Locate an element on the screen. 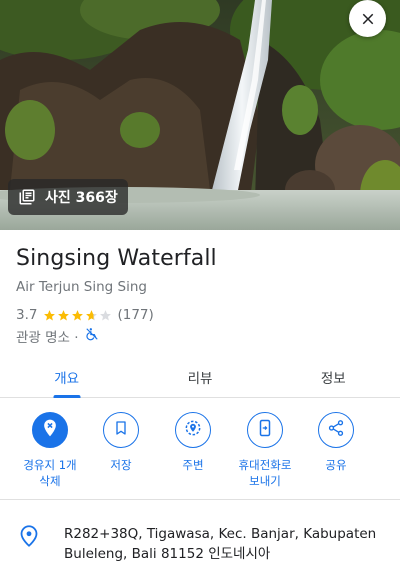  rating-row: 3.7 (177) is located at coordinates (85, 315).